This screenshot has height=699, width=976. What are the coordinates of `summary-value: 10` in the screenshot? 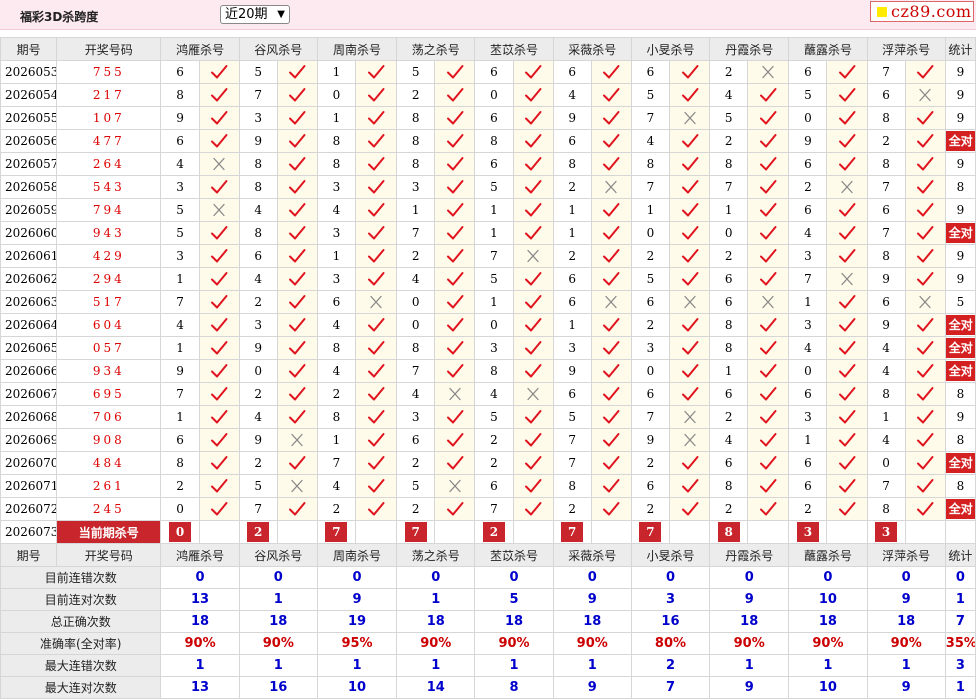 It's located at (357, 687).